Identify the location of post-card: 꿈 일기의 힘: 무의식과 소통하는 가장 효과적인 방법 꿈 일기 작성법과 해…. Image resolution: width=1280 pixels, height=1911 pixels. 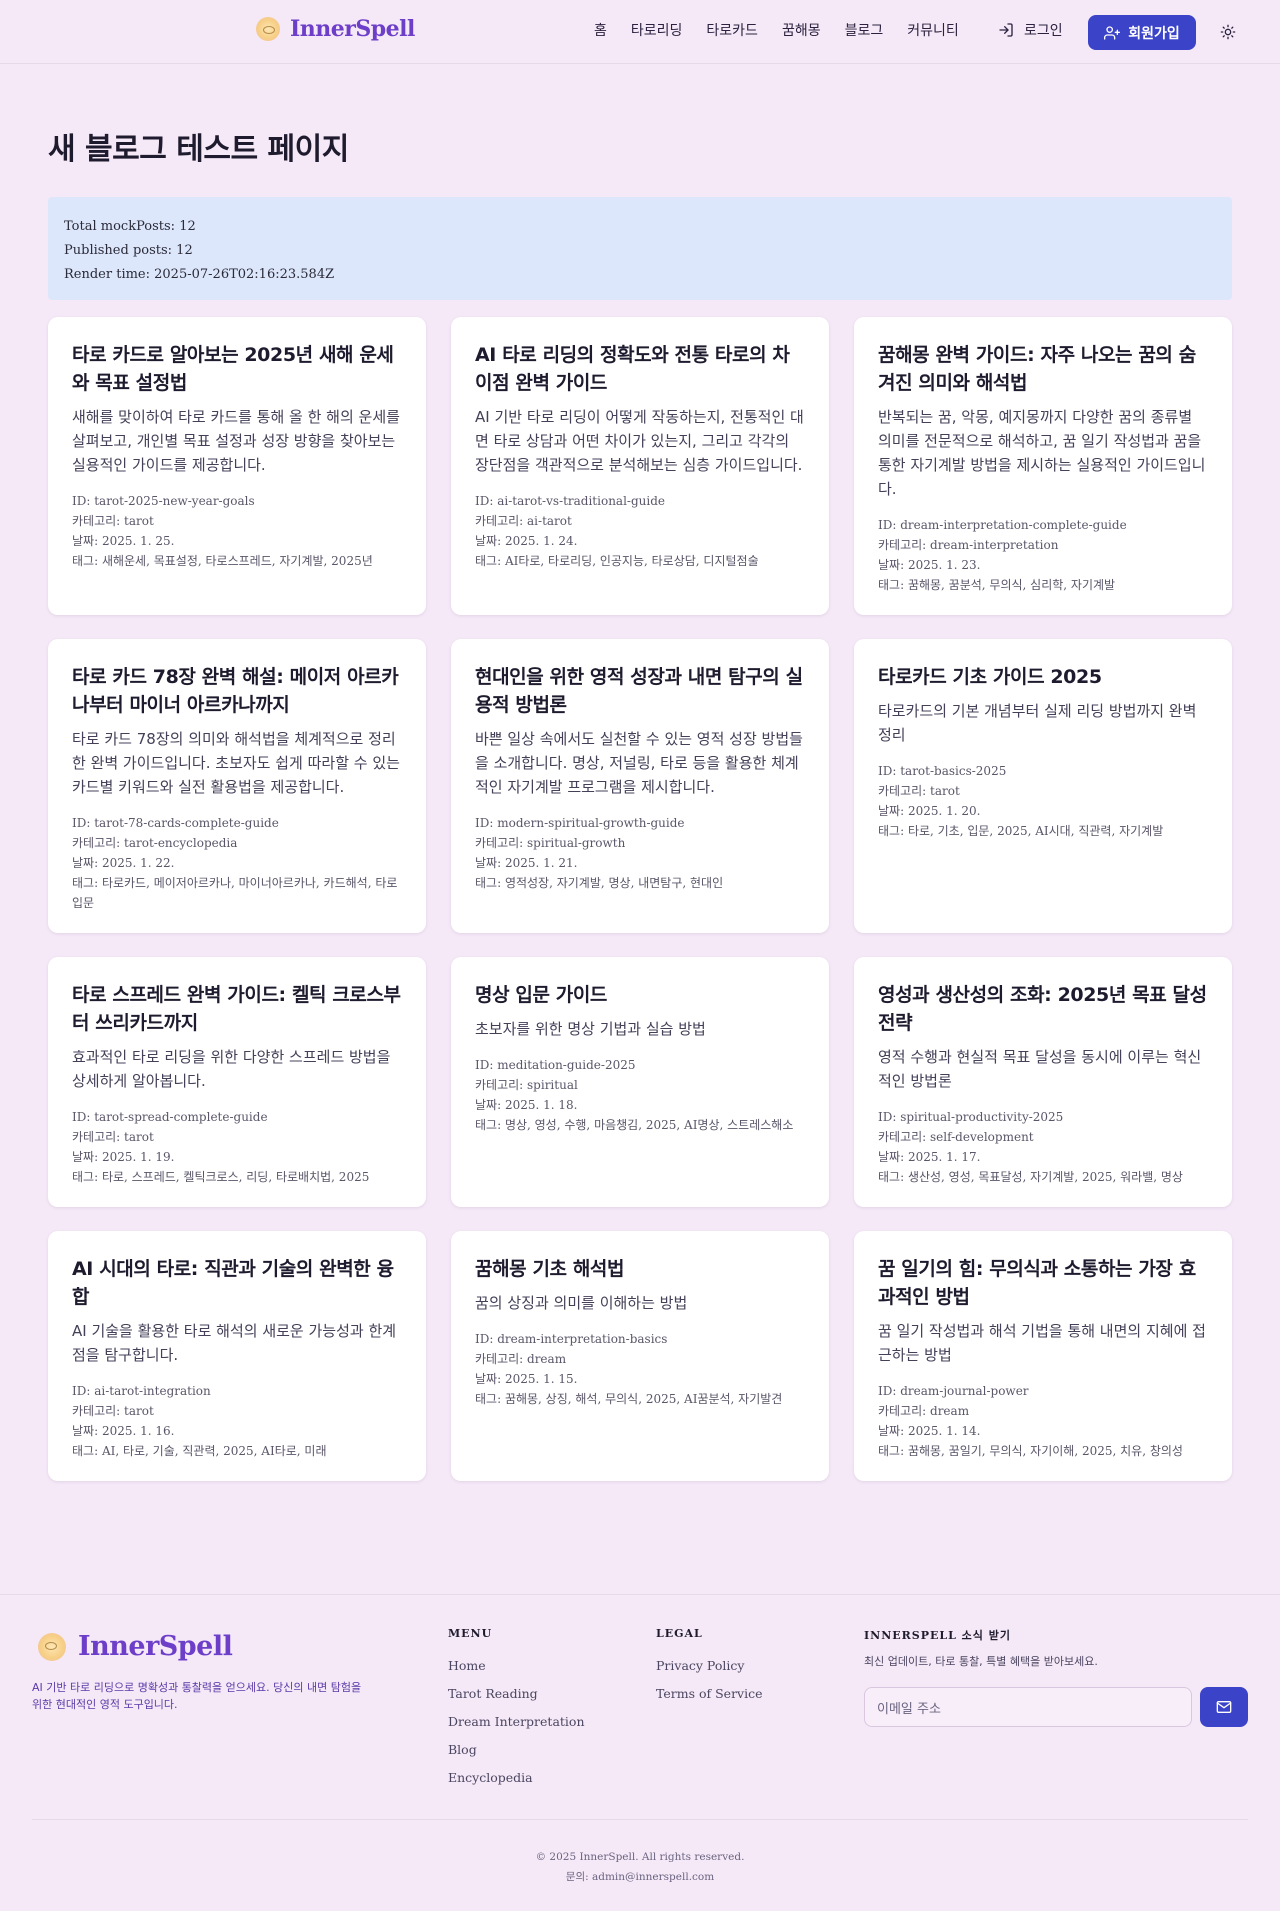
(1043, 1356).